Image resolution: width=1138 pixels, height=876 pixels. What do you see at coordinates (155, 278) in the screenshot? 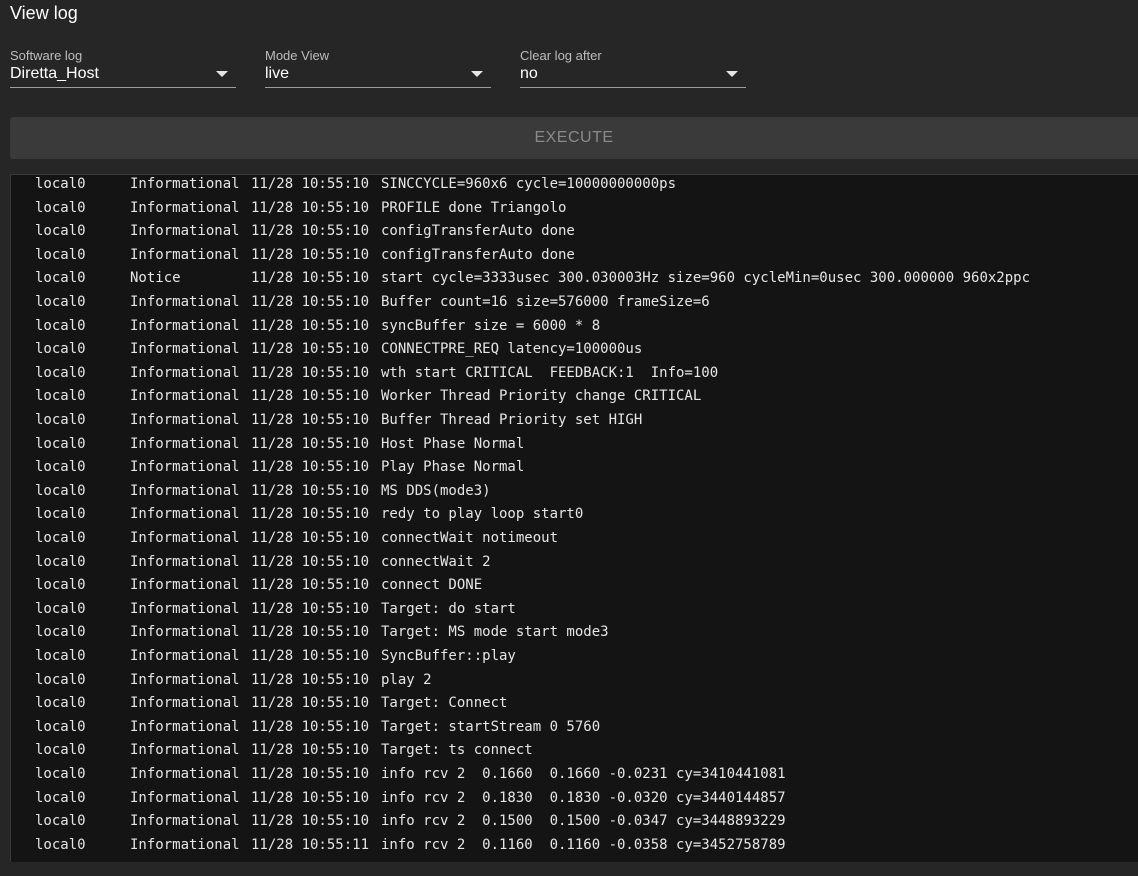
I see `log-severity: Notice` at bounding box center [155, 278].